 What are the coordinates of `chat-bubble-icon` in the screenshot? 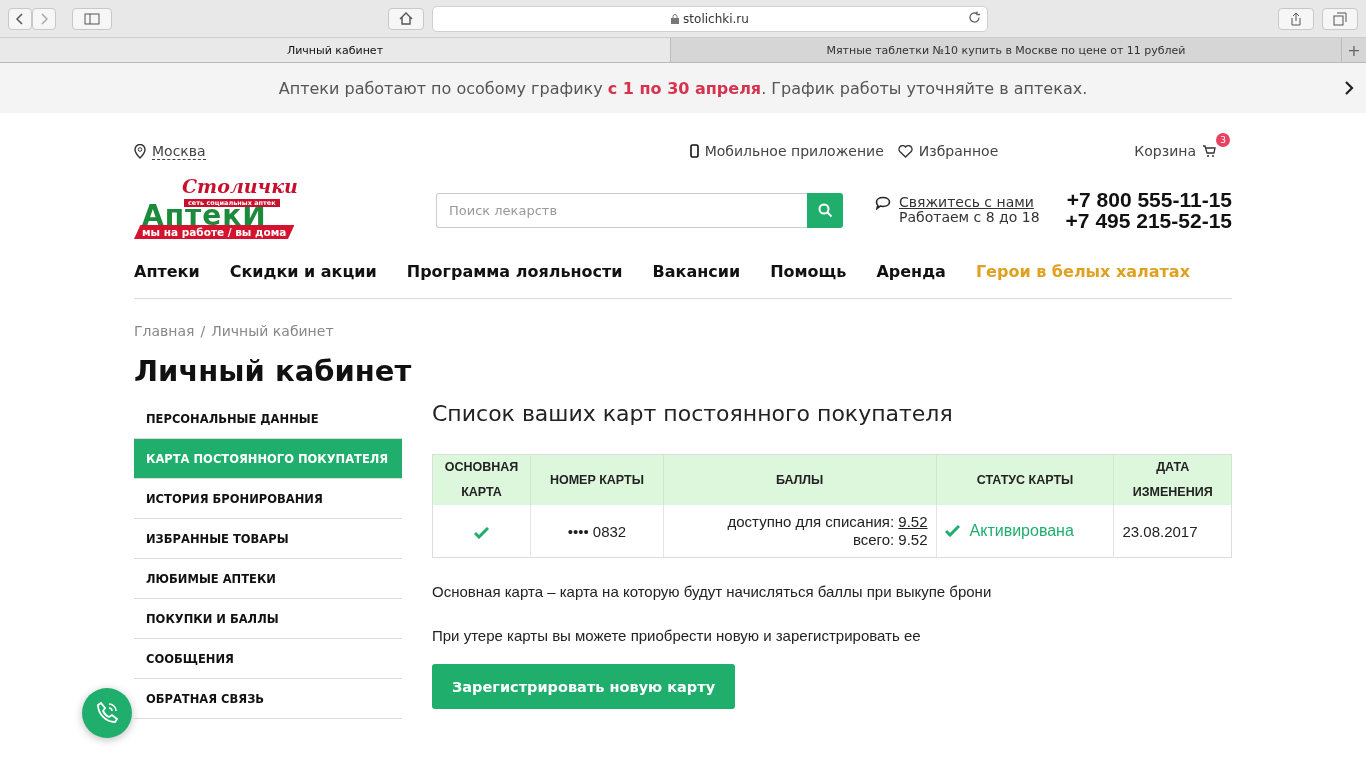 It's located at (883, 203).